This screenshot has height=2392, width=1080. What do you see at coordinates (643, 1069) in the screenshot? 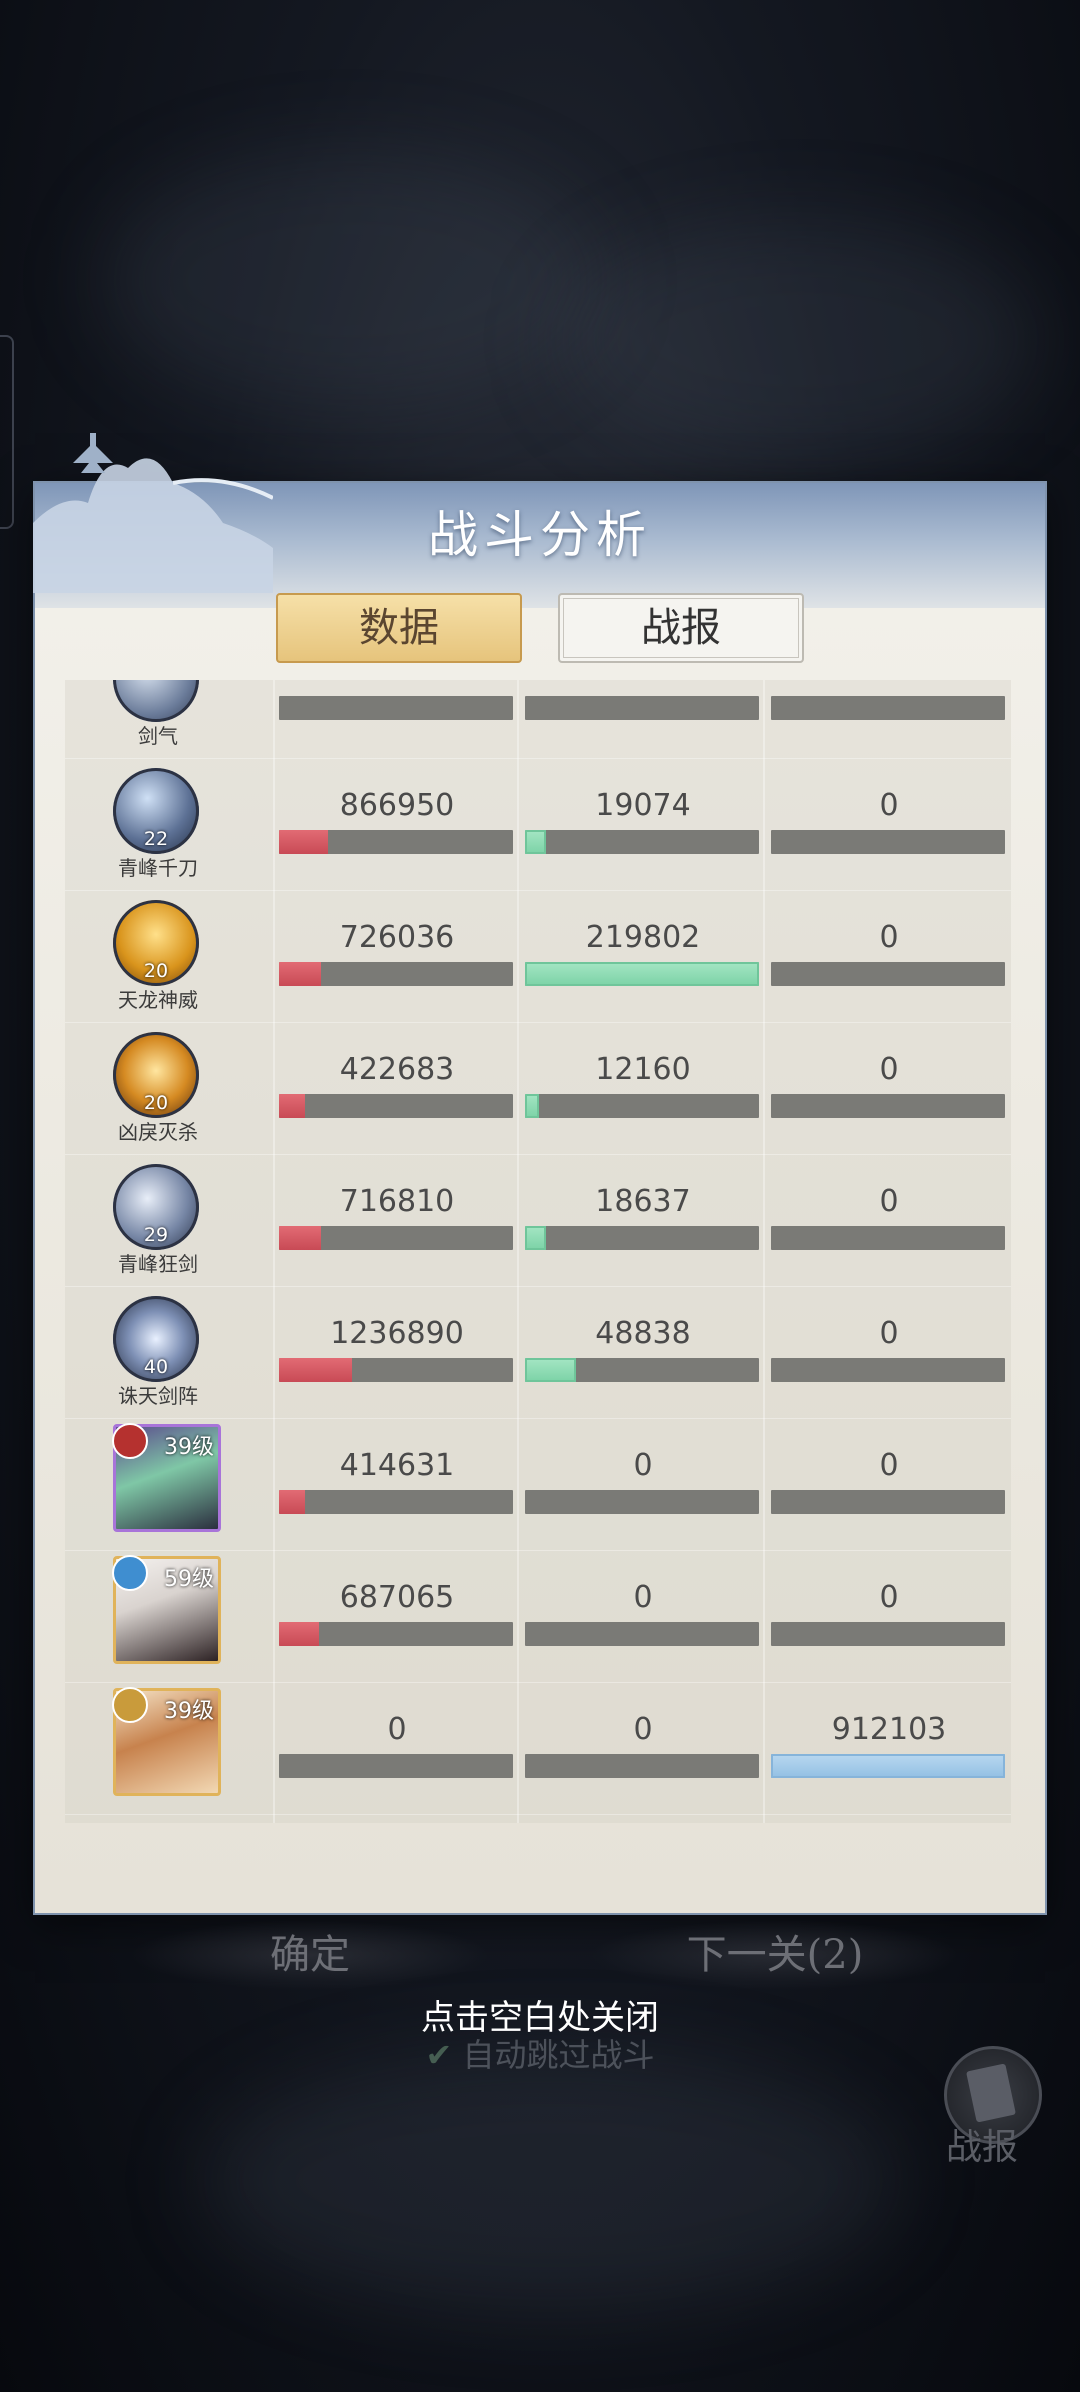
I see `heal-value: 12160` at bounding box center [643, 1069].